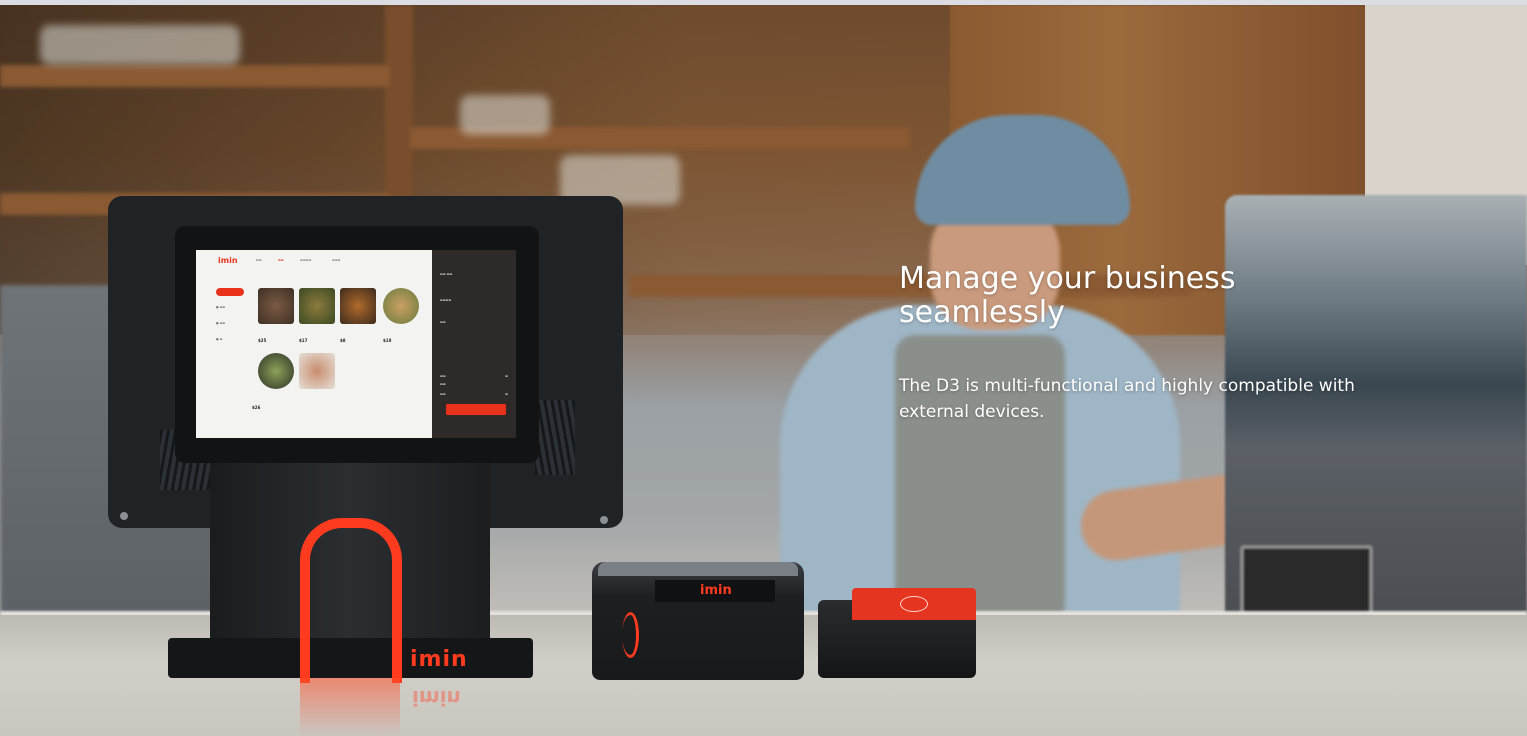 This screenshot has width=1527, height=736. I want to click on screen-category-active, so click(230, 292).